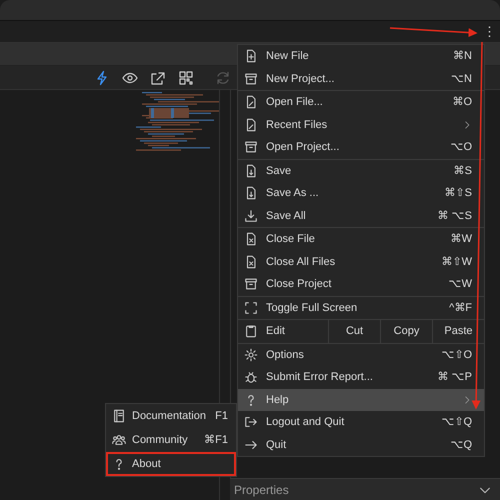  Describe the element at coordinates (251, 331) in the screenshot. I see `clipboard-icon` at that location.